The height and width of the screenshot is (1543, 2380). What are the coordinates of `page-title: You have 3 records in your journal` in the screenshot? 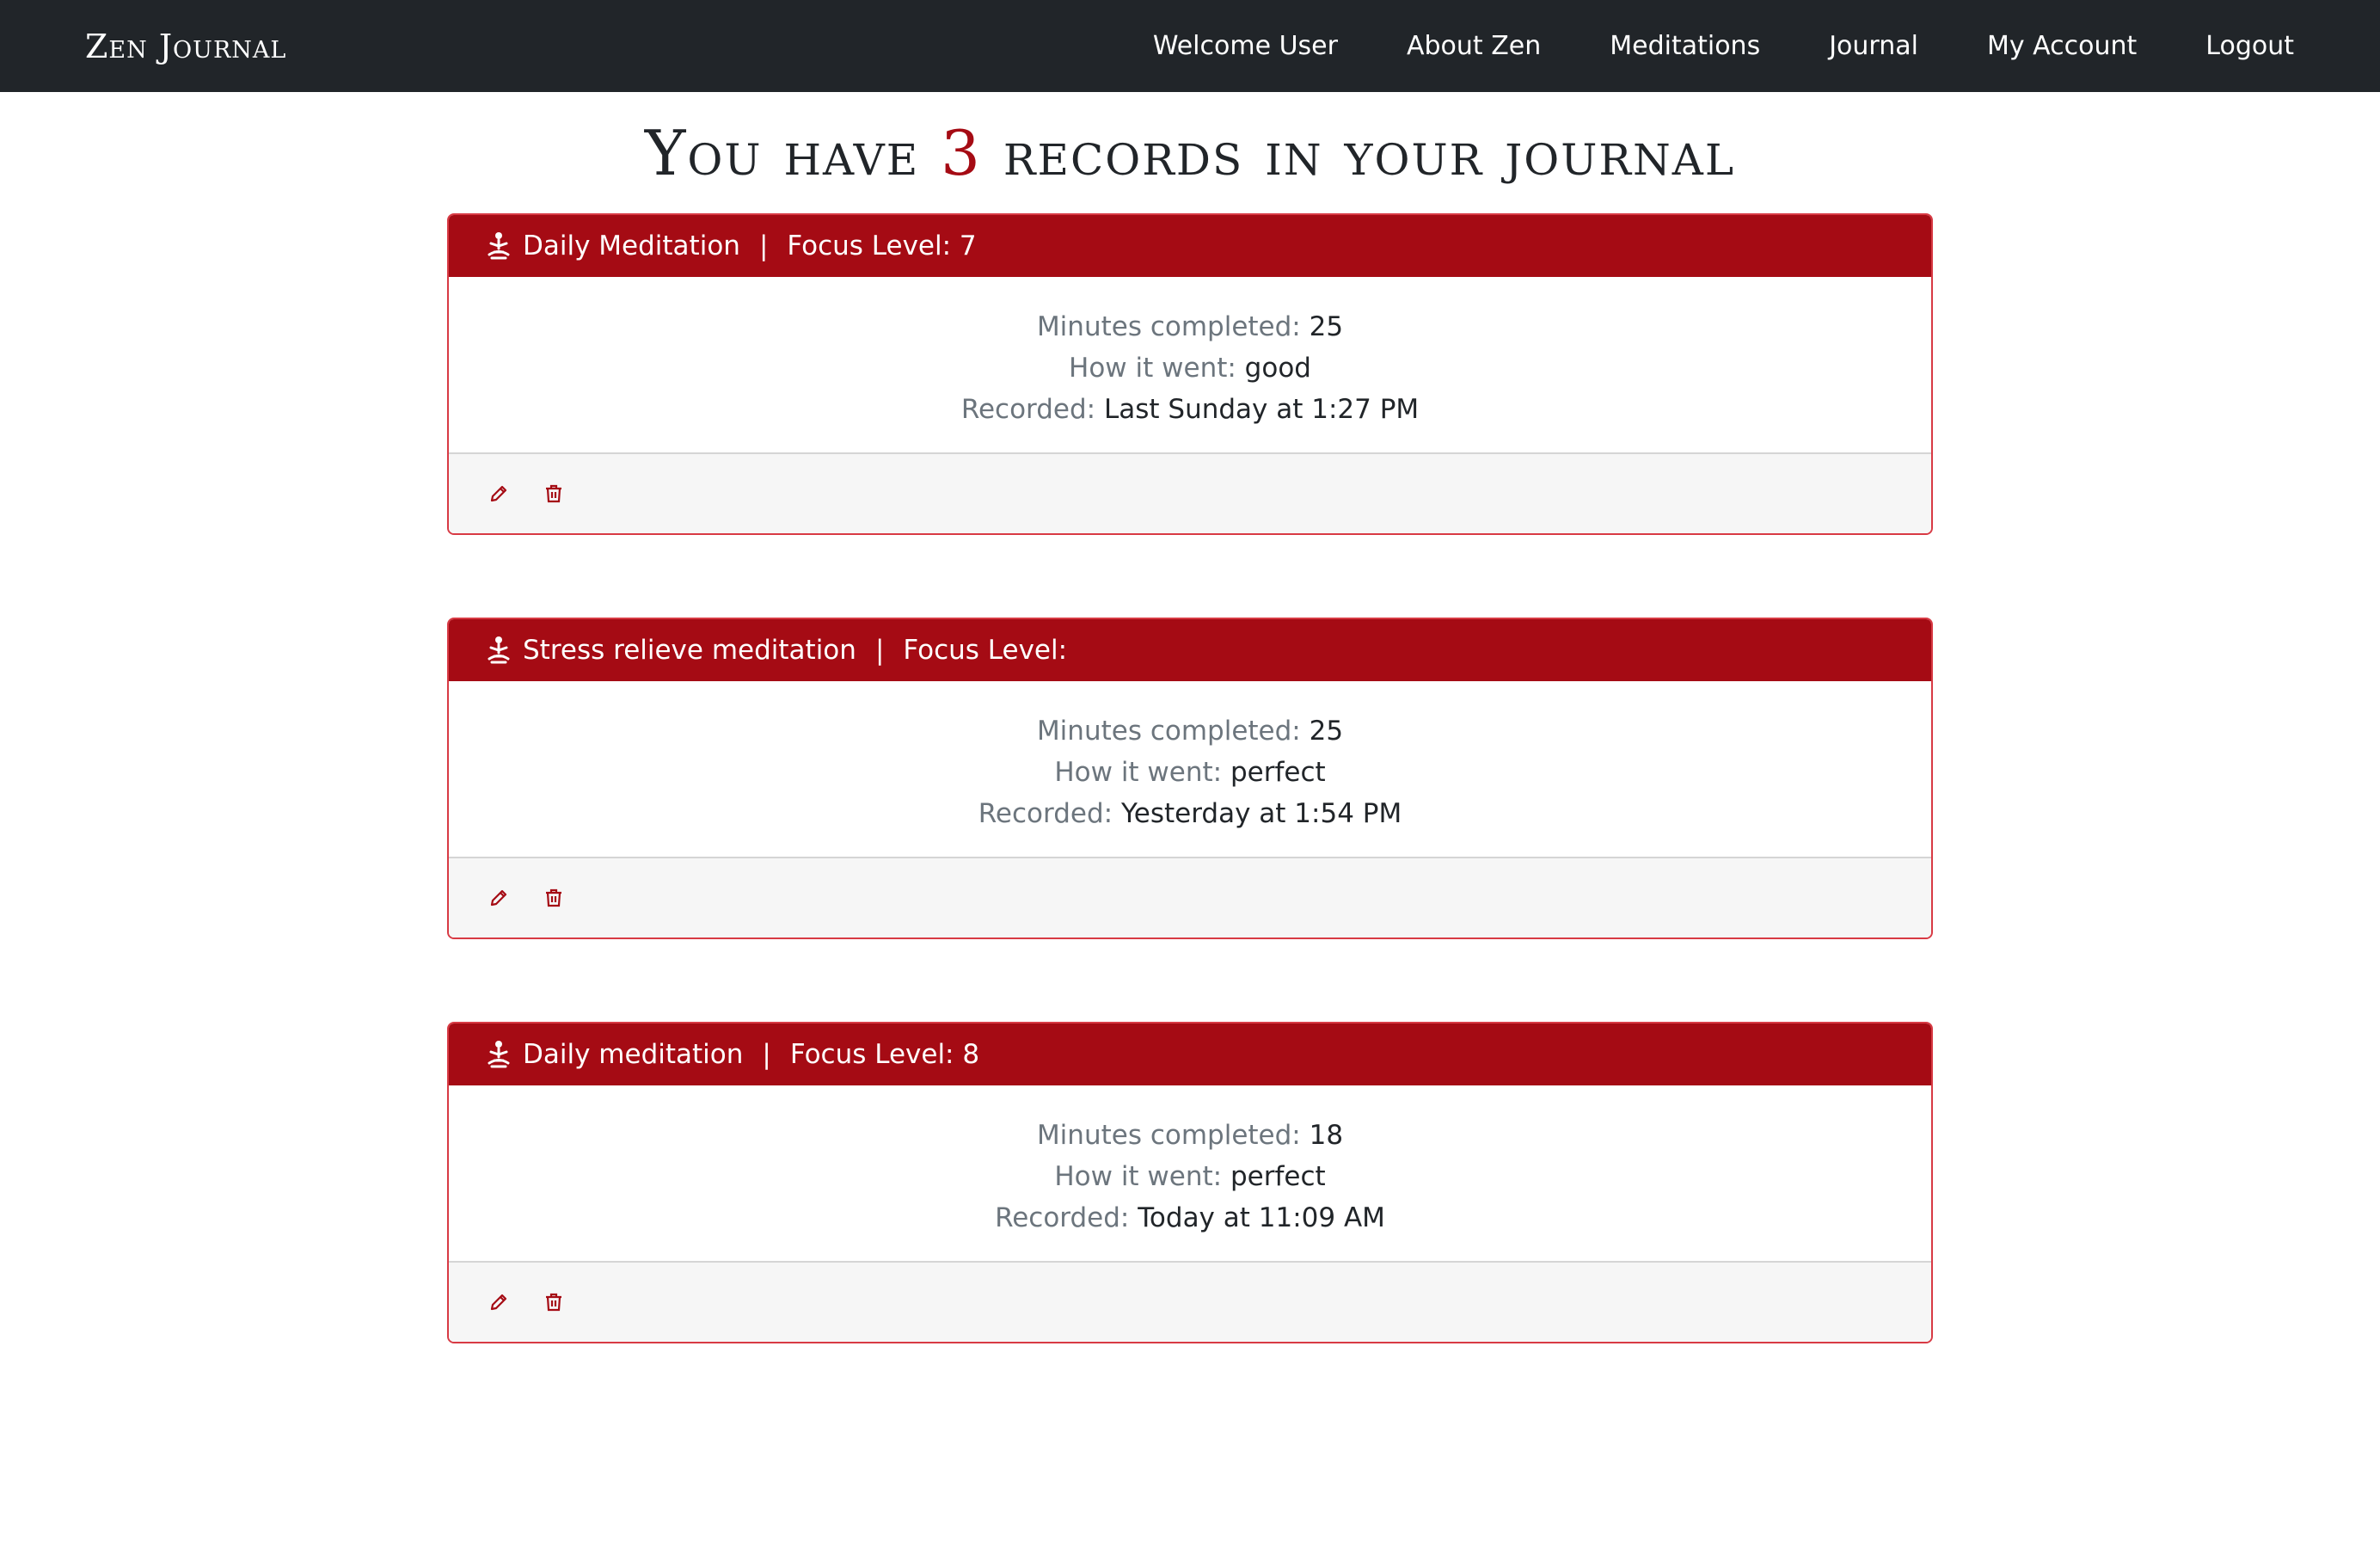 It's located at (1190, 153).